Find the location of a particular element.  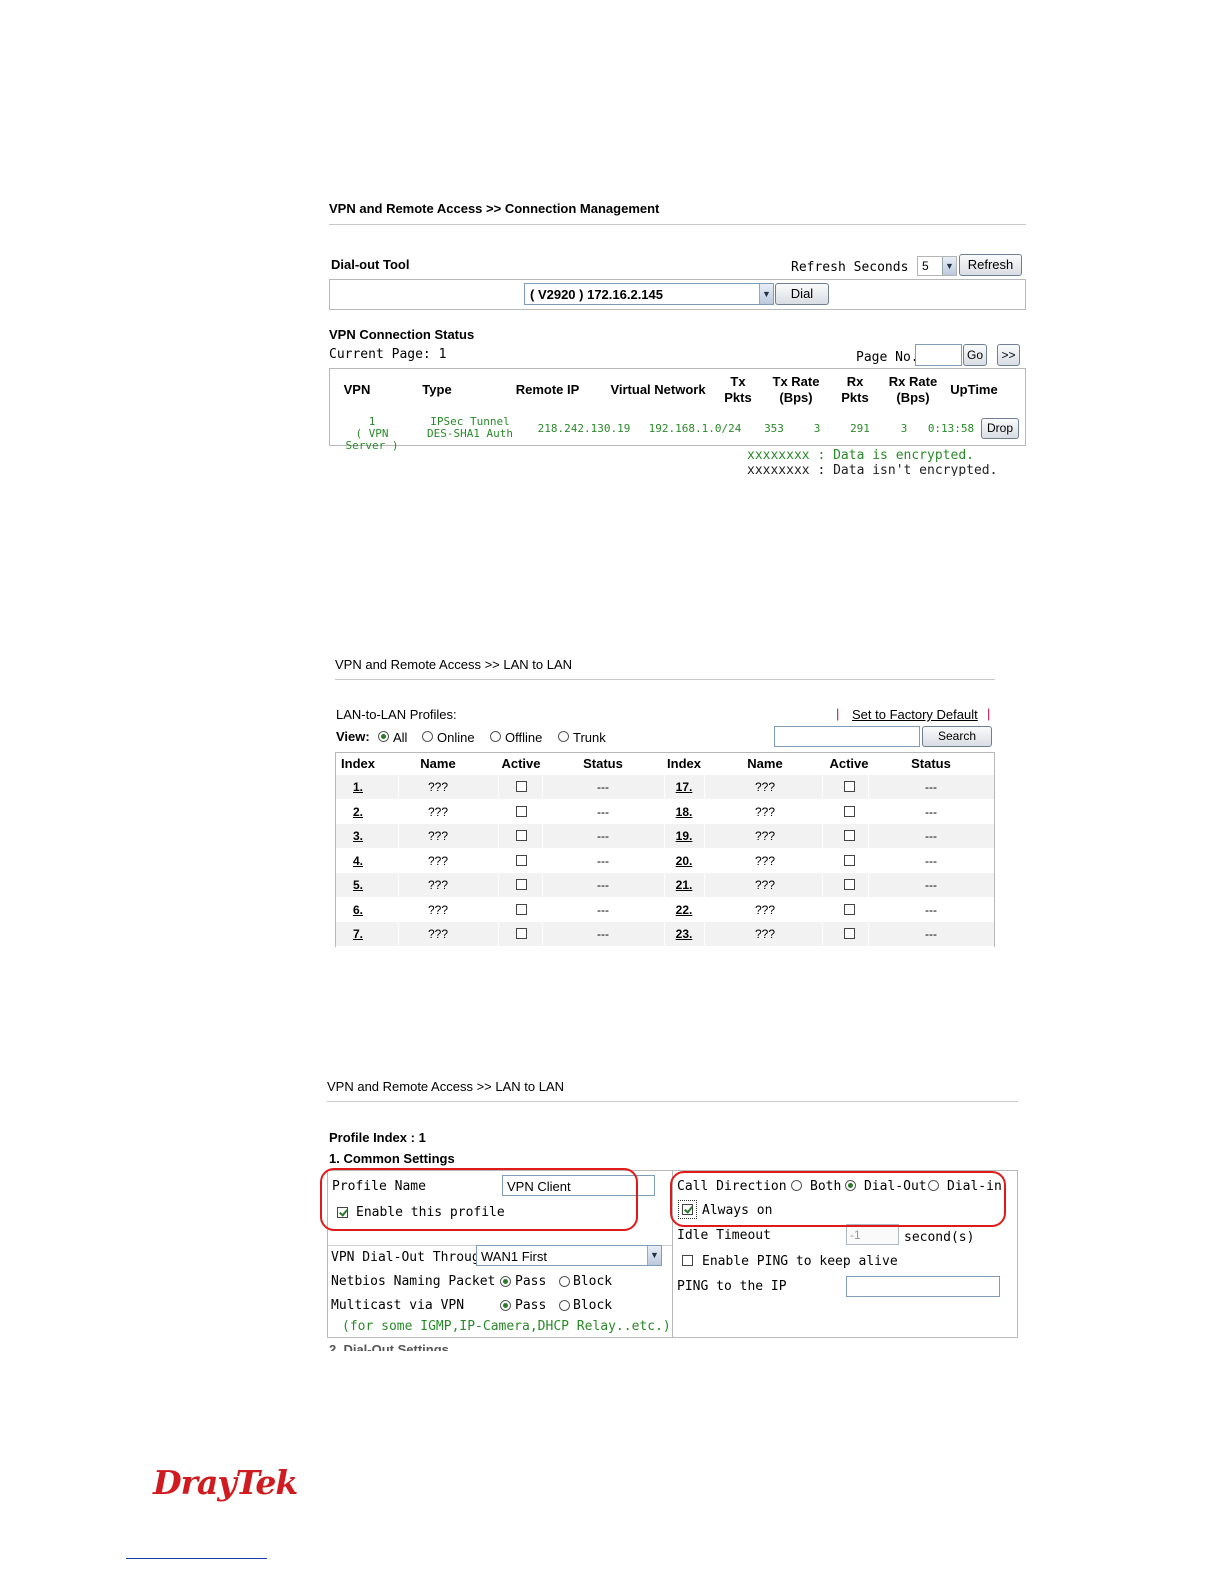

profile-index-link: 22. is located at coordinates (684, 910).